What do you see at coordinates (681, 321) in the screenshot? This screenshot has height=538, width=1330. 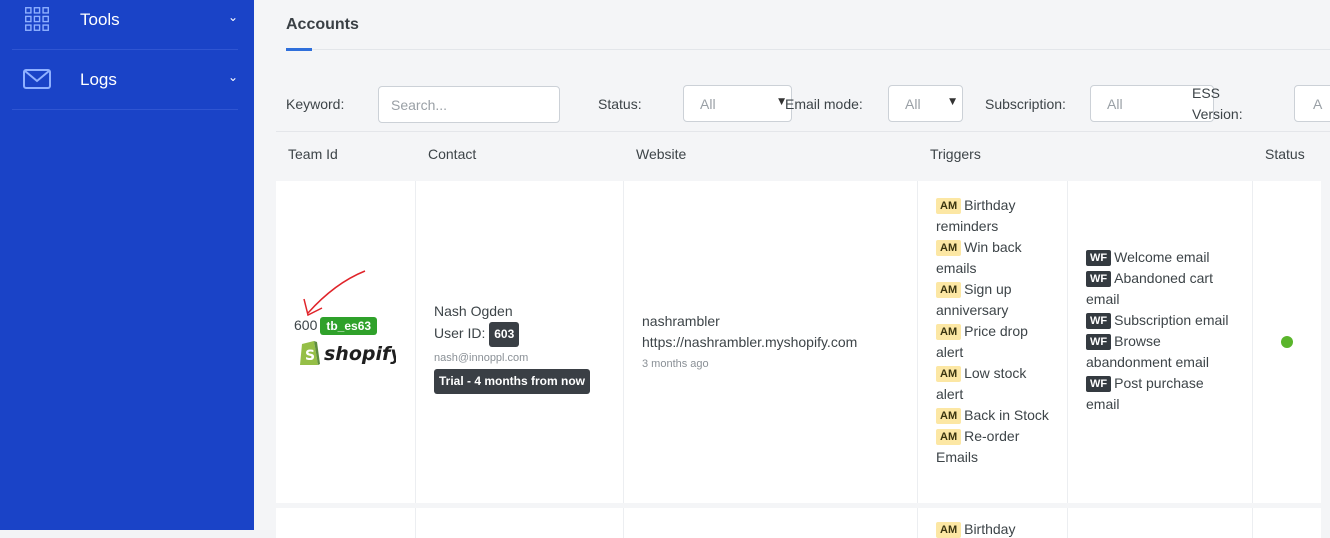 I see `website-name: nashrambler` at bounding box center [681, 321].